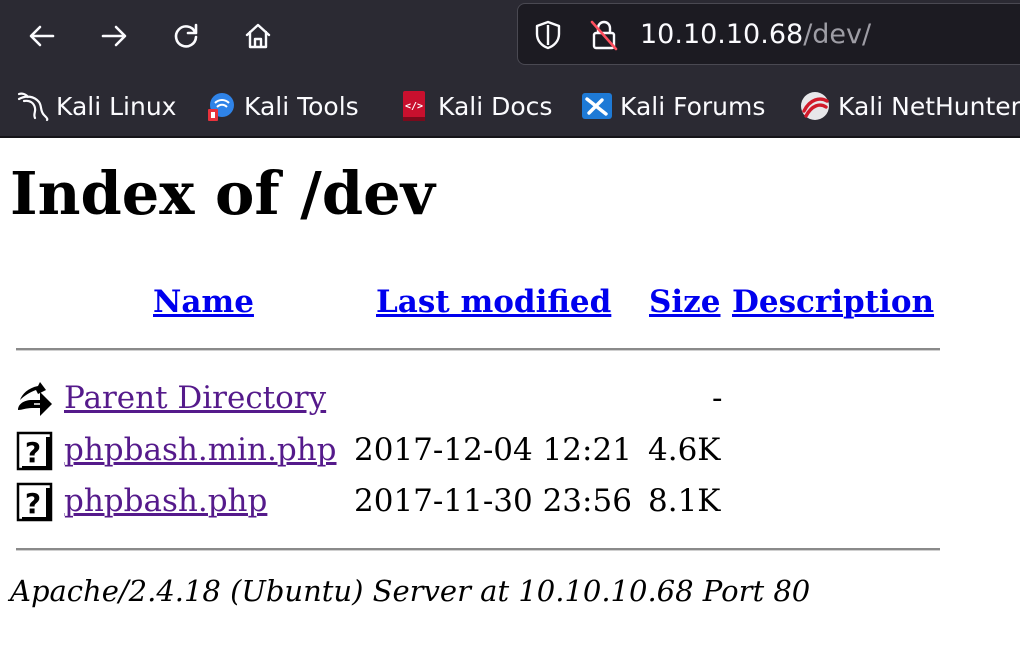 This screenshot has height=646, width=1020. I want to click on home-icon, so click(258, 36).